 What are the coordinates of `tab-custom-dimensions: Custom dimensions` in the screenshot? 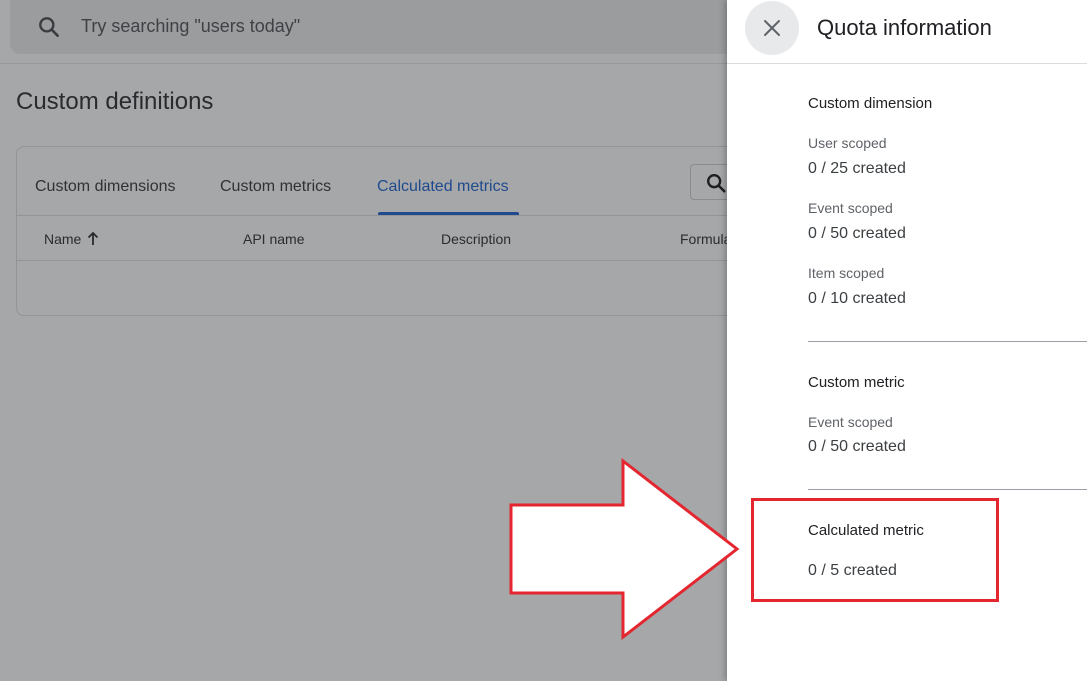 It's located at (105, 187).